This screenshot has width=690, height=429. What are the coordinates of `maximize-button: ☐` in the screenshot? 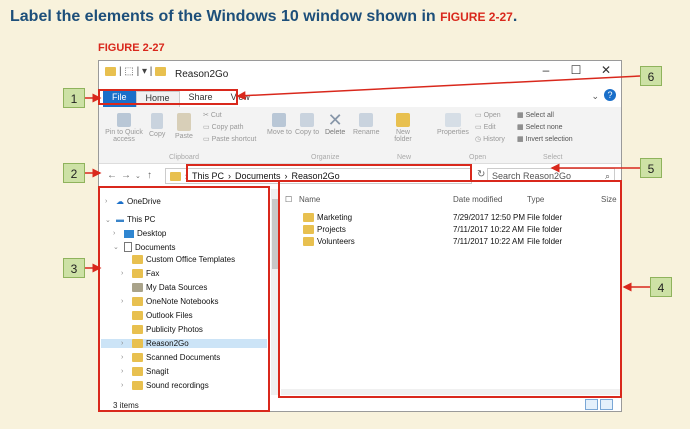 It's located at (576, 70).